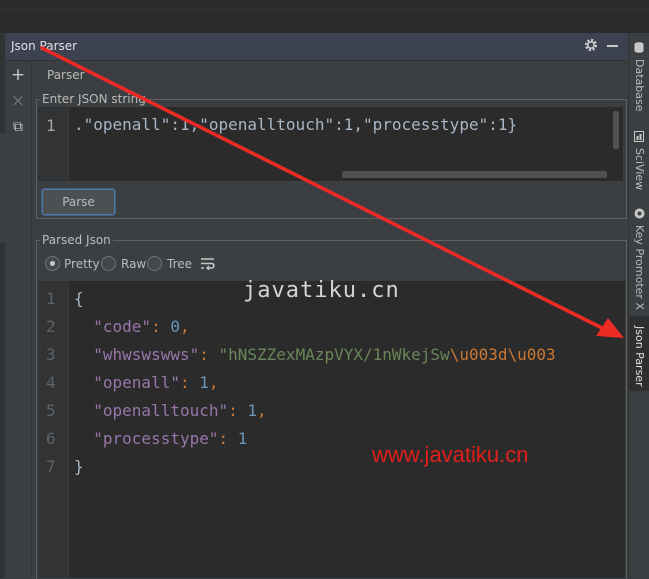 The height and width of the screenshot is (579, 649). What do you see at coordinates (175, 326) in the screenshot?
I see `code-token: 0` at bounding box center [175, 326].